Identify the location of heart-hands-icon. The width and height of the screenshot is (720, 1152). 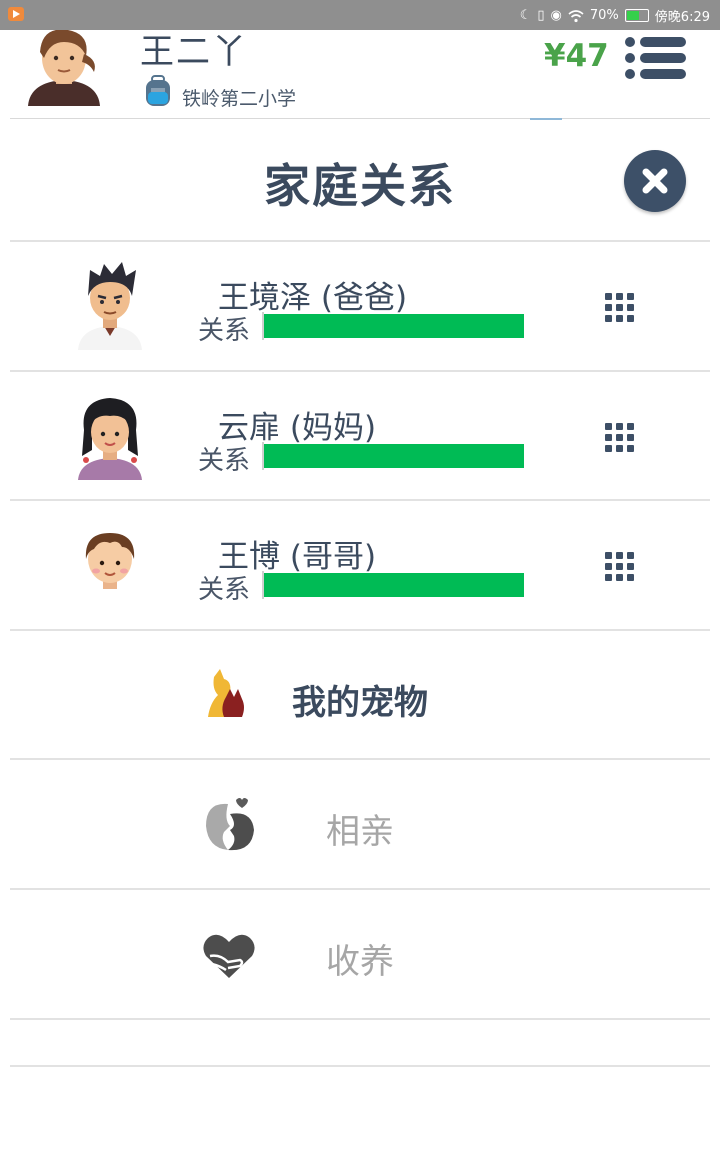
(229, 956).